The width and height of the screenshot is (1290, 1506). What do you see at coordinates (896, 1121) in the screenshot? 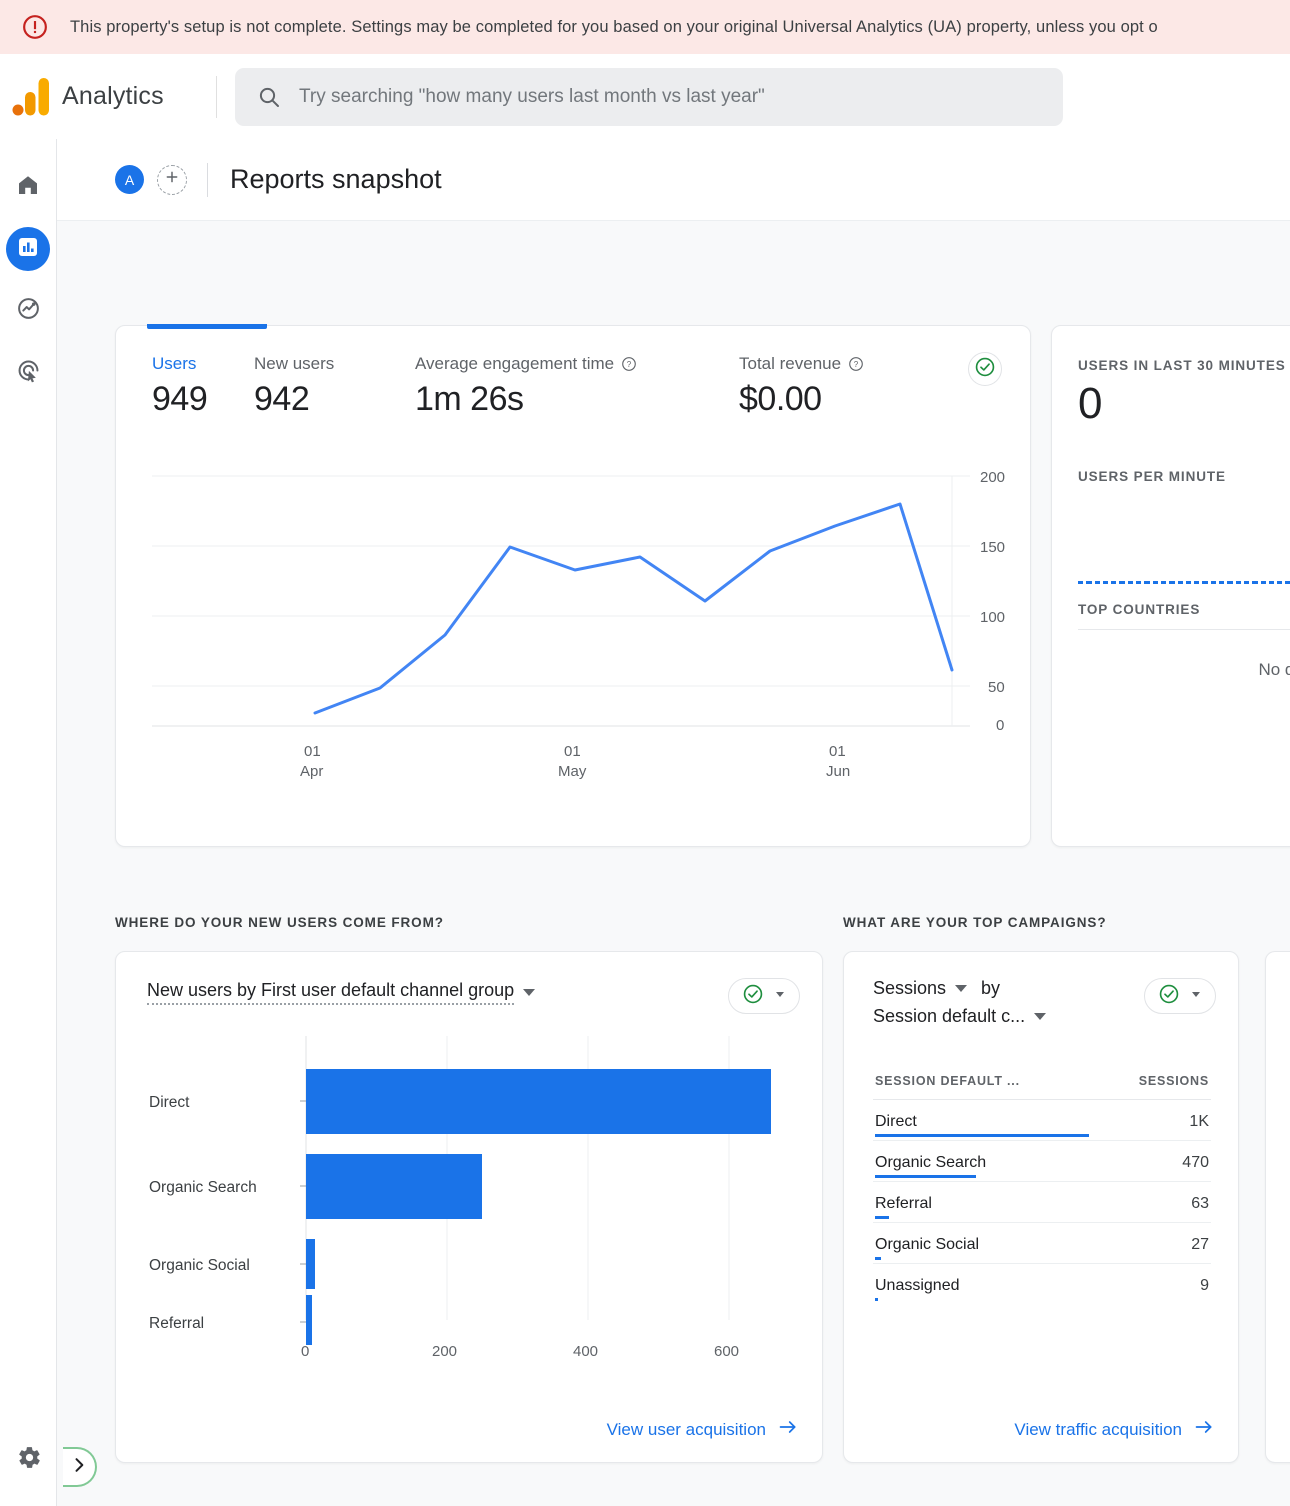
I see `row-label: Direct` at bounding box center [896, 1121].